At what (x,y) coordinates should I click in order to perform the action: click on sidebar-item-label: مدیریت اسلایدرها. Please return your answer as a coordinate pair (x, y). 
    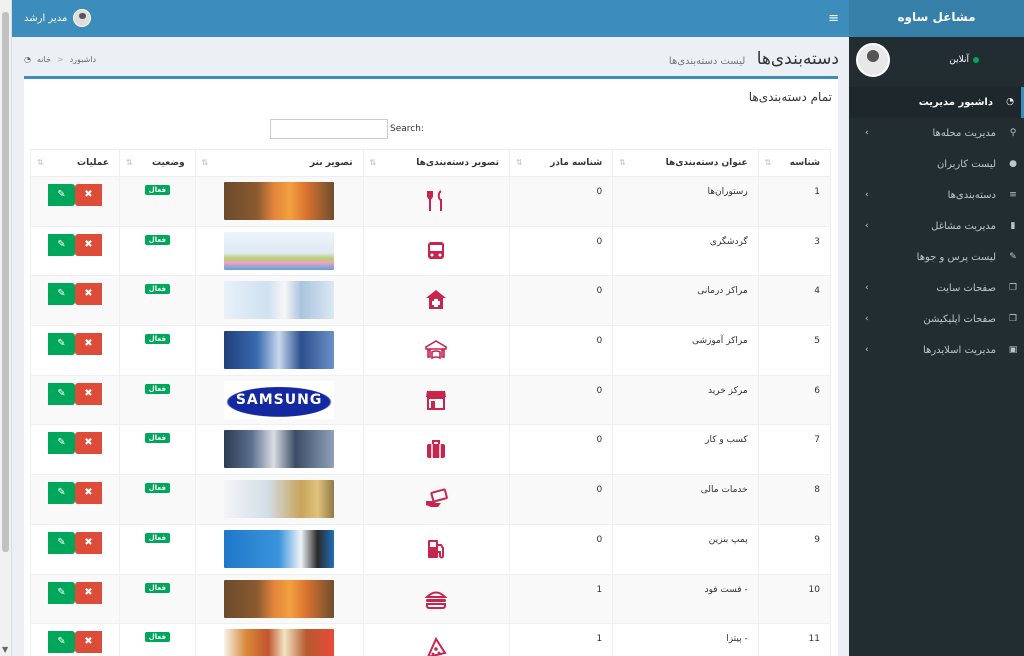
    Looking at the image, I should click on (959, 350).